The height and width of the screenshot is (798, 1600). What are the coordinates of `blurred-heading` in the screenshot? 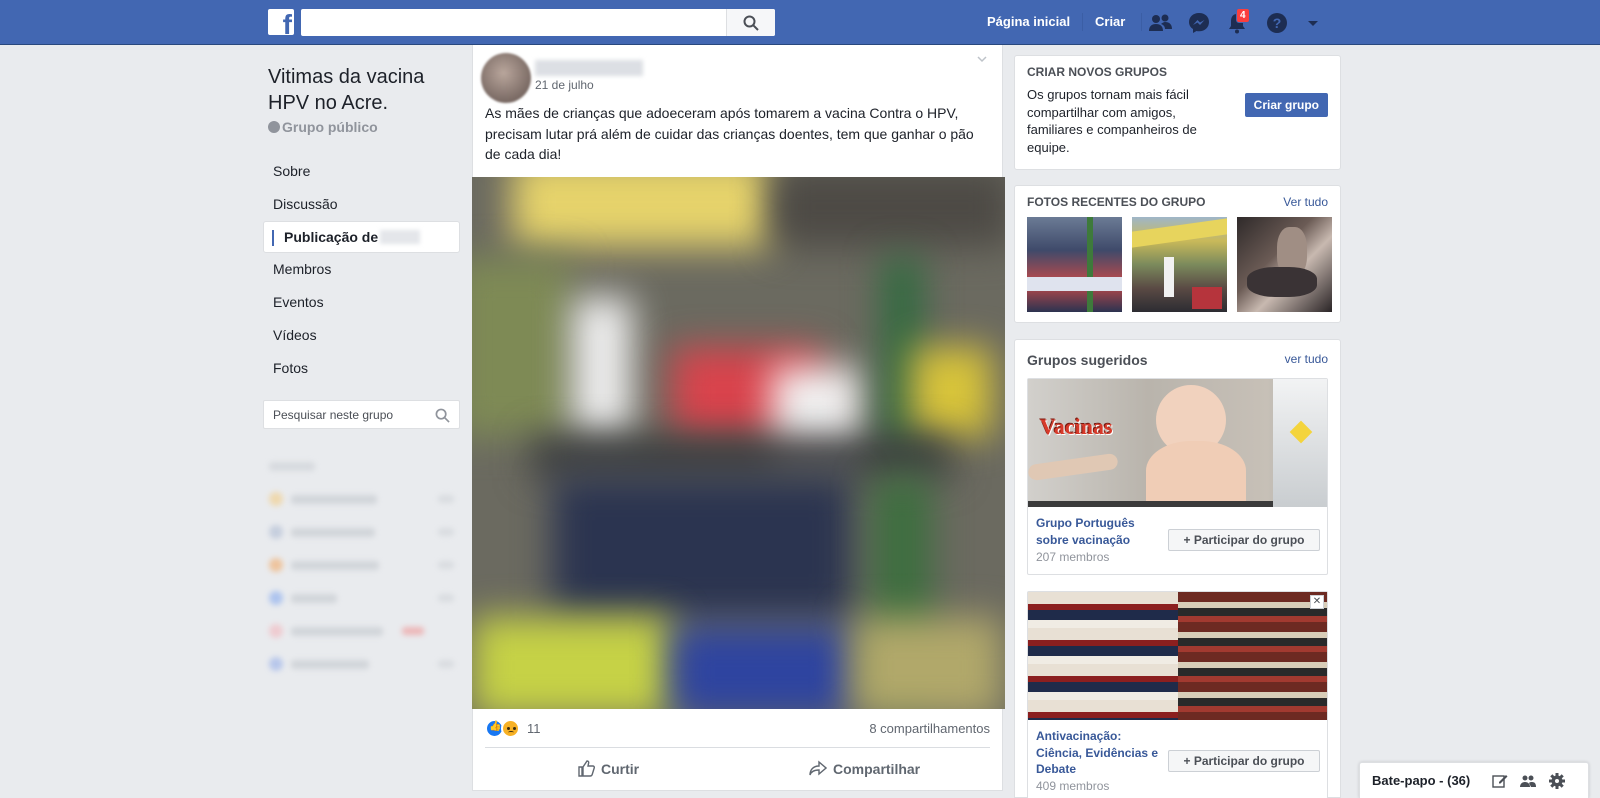 It's located at (361, 464).